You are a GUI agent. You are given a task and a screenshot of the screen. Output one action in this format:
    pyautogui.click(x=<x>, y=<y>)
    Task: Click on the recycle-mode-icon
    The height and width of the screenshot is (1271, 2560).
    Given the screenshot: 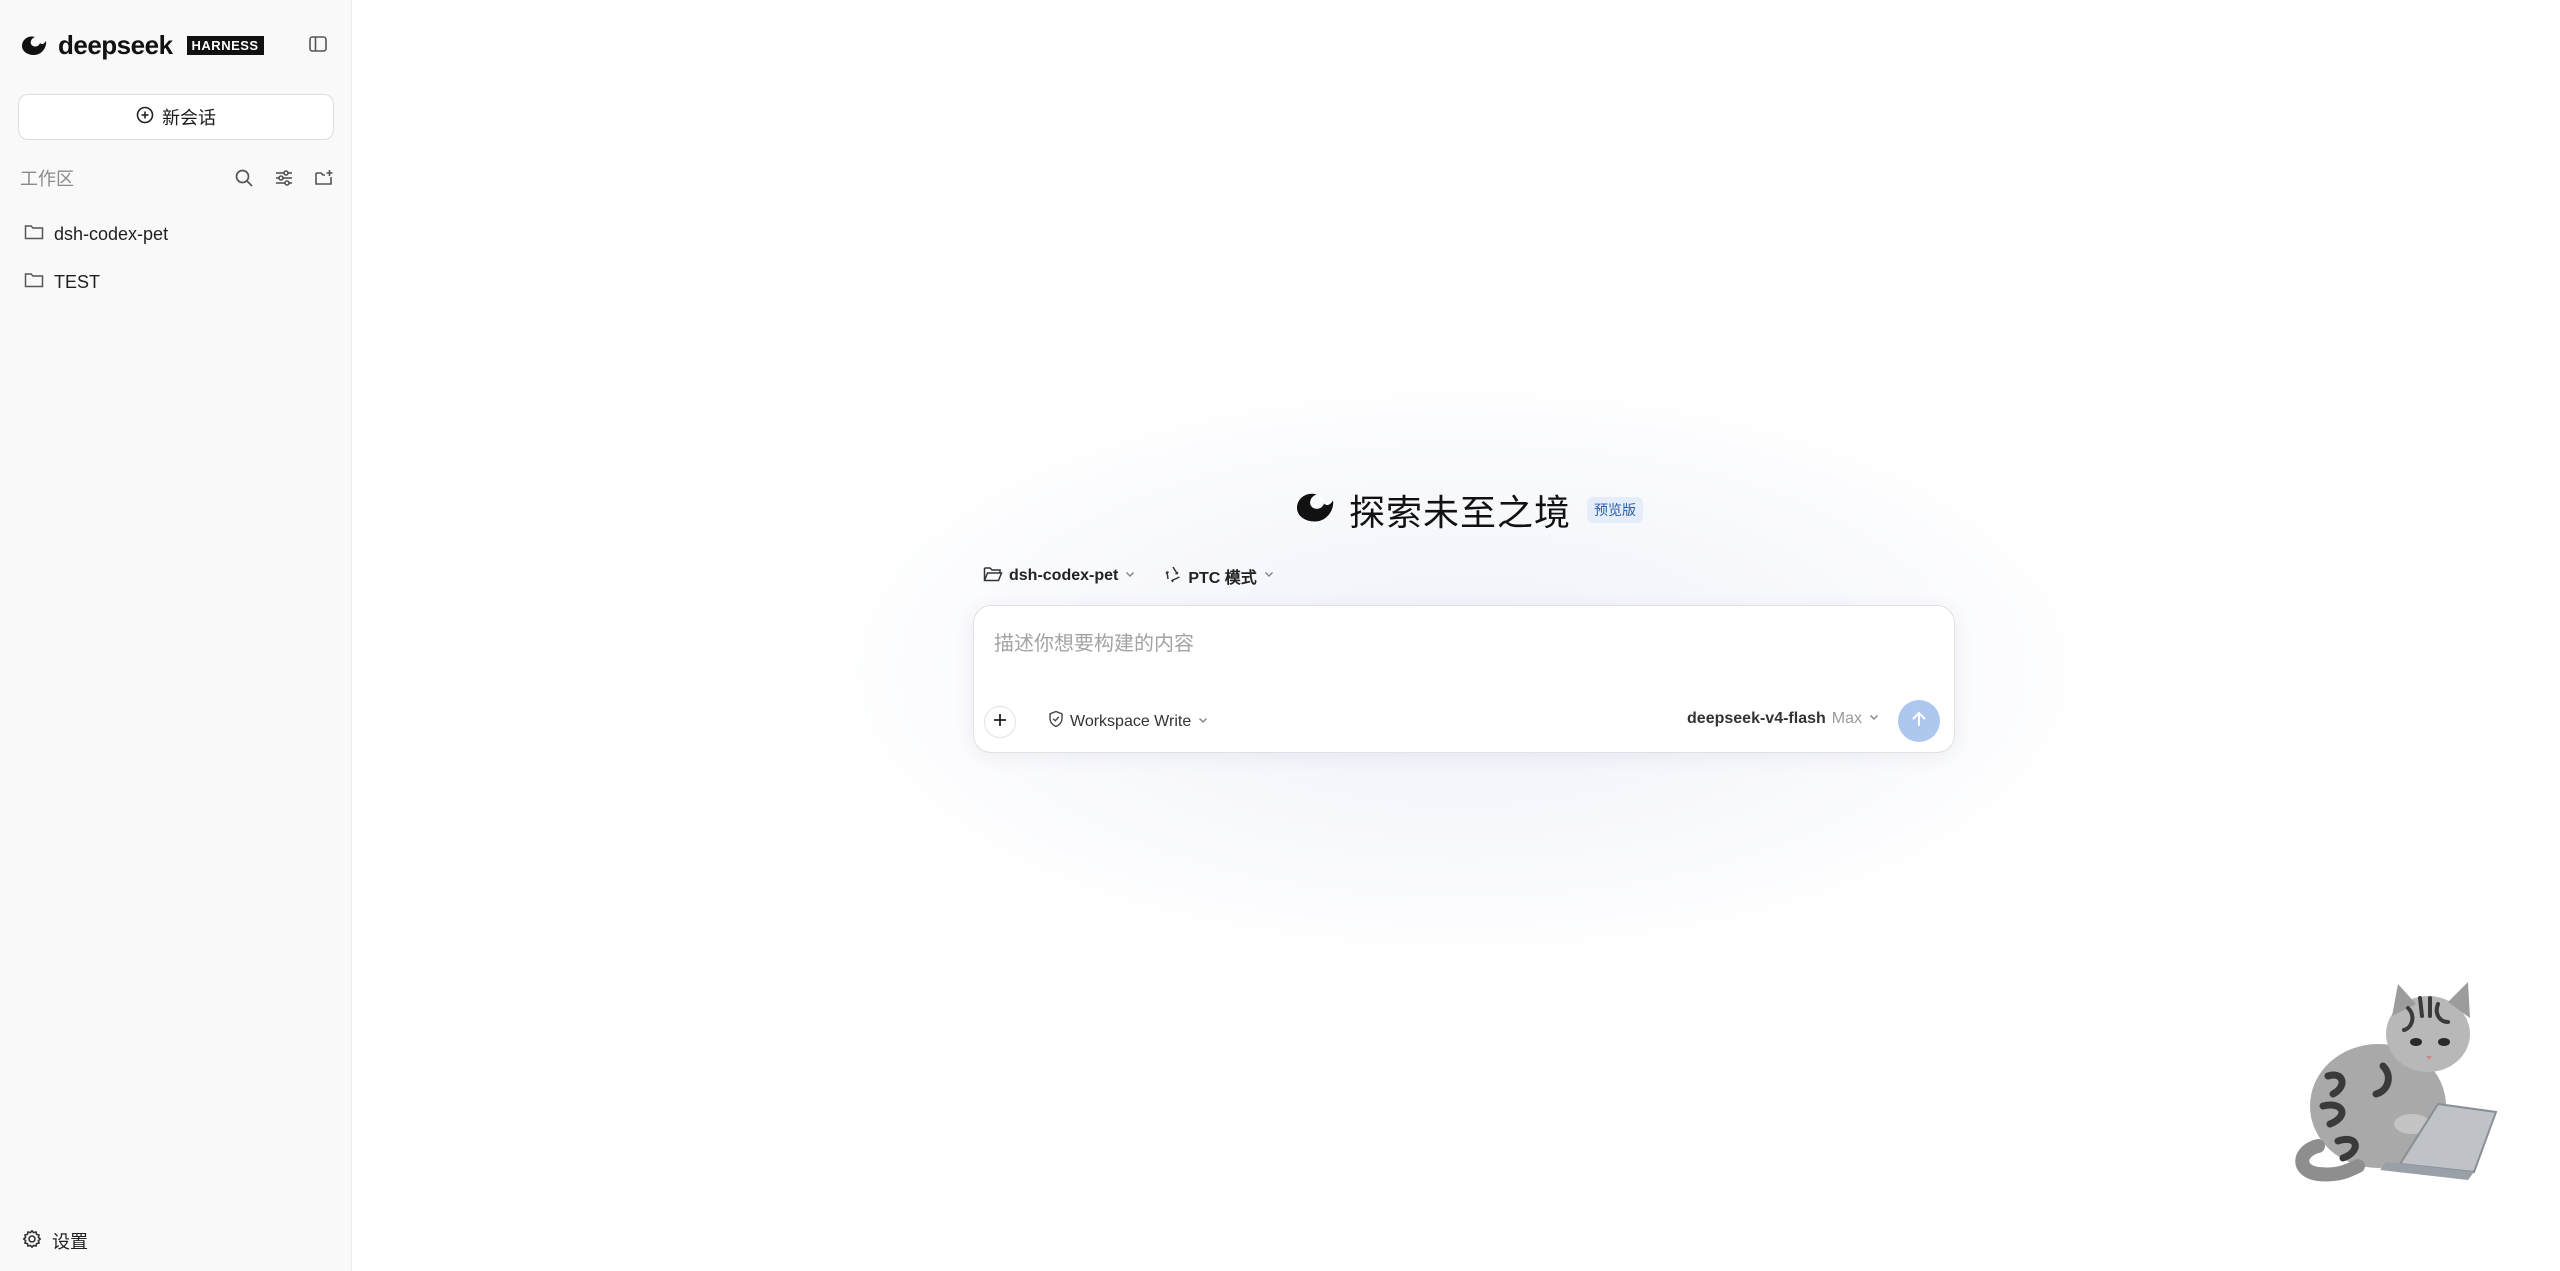 What is the action you would take?
    pyautogui.click(x=1173, y=576)
    